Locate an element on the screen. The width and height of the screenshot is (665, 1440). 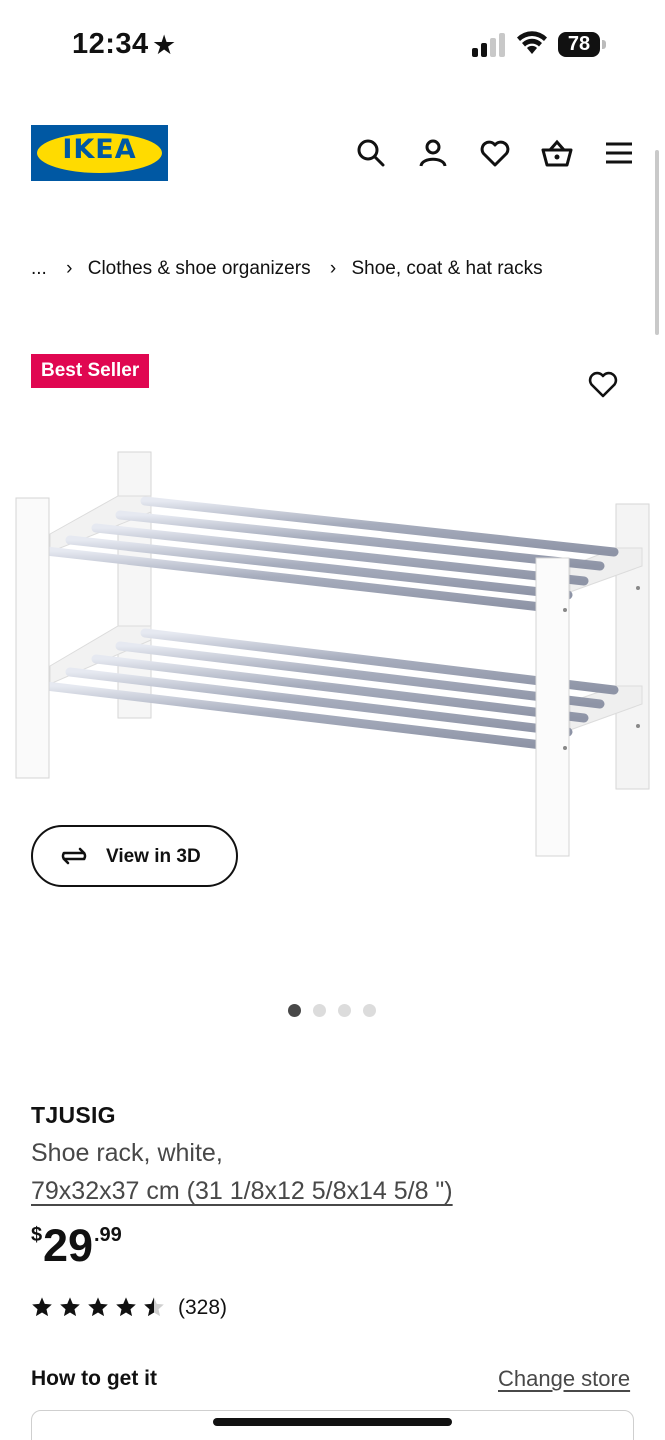
battery-cap is located at coordinates (604, 44).